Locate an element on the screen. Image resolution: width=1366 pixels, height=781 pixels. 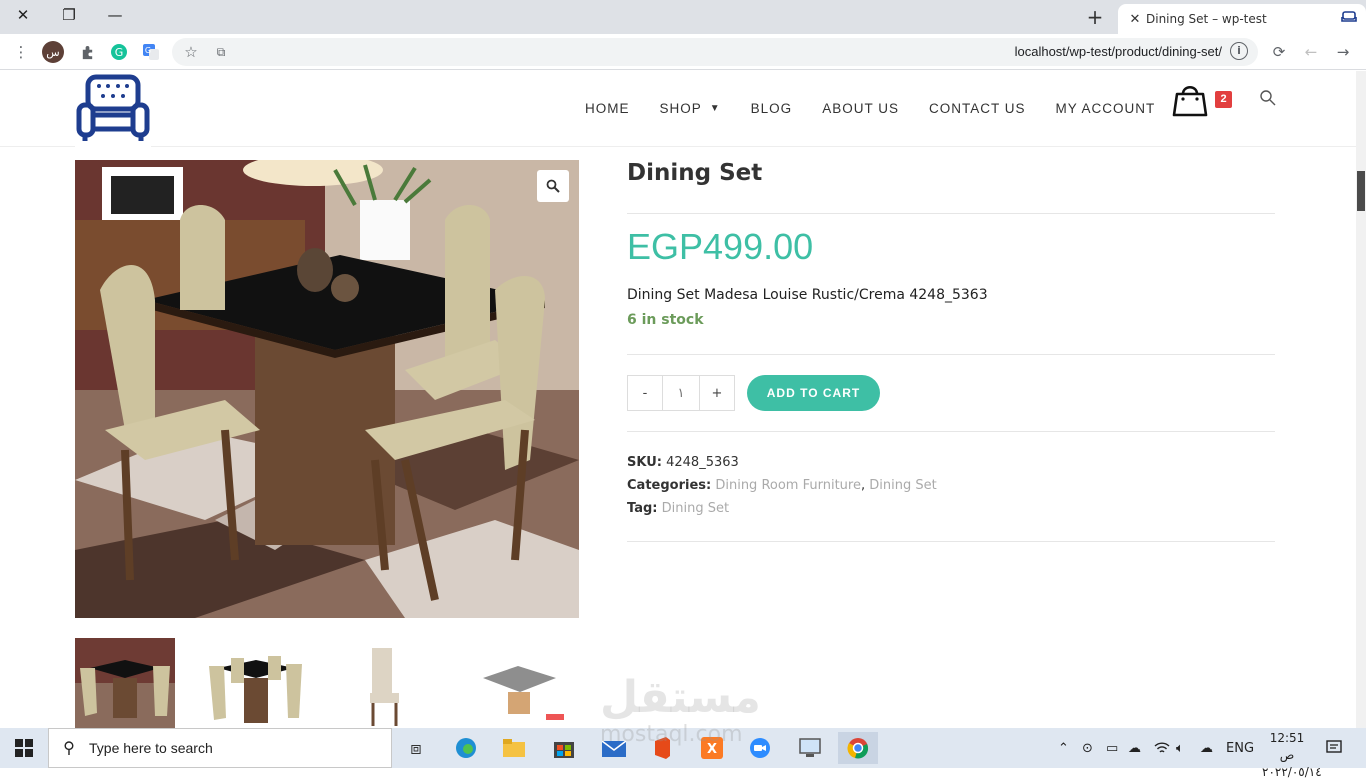
site-logo is located at coordinates (113, 109).